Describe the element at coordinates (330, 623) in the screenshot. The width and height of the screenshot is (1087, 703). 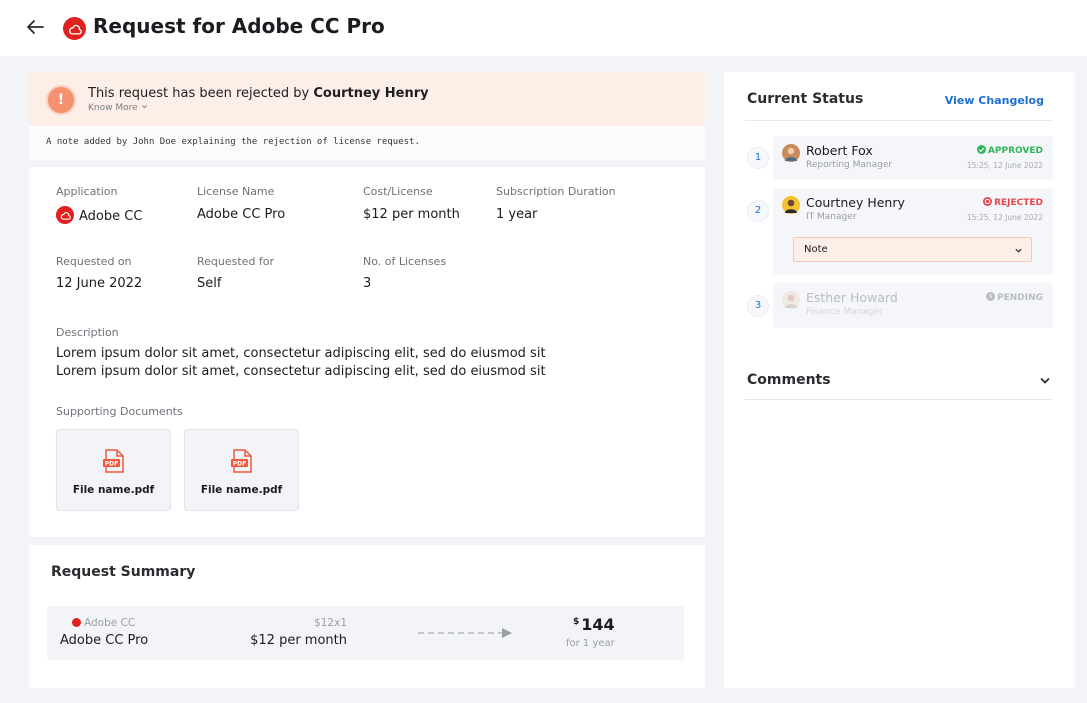
I see `summary-multiplier: $12x1` at that location.